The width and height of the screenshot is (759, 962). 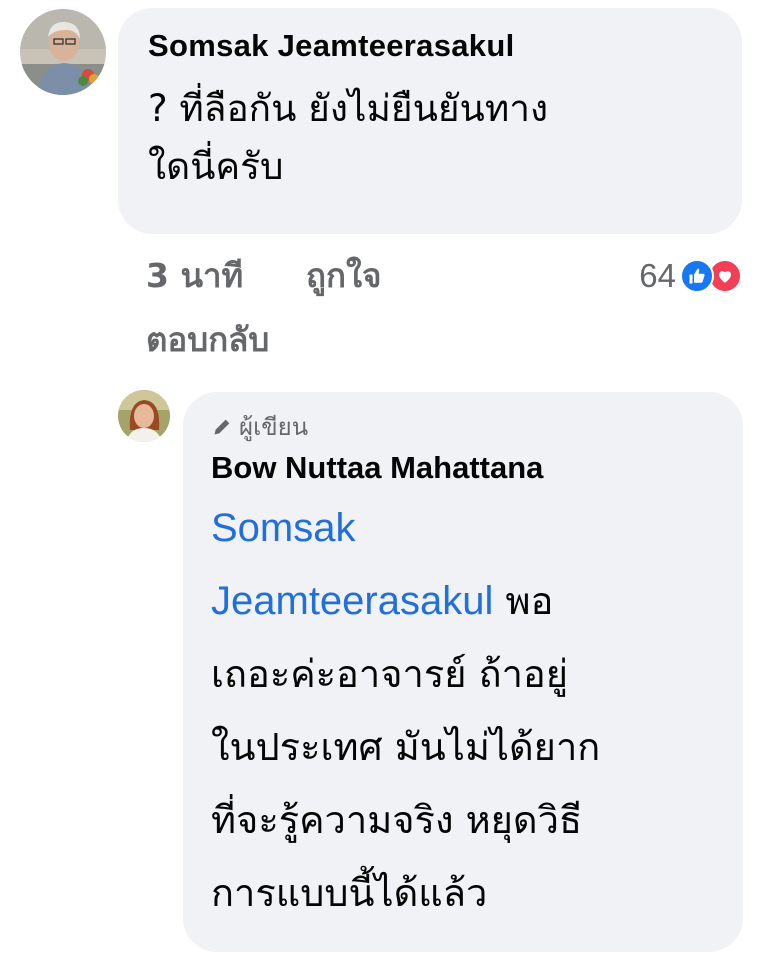 What do you see at coordinates (444, 310) in the screenshot?
I see `comment-actions: 3 นาที ถูกใจ ตอบกลับ 64` at bounding box center [444, 310].